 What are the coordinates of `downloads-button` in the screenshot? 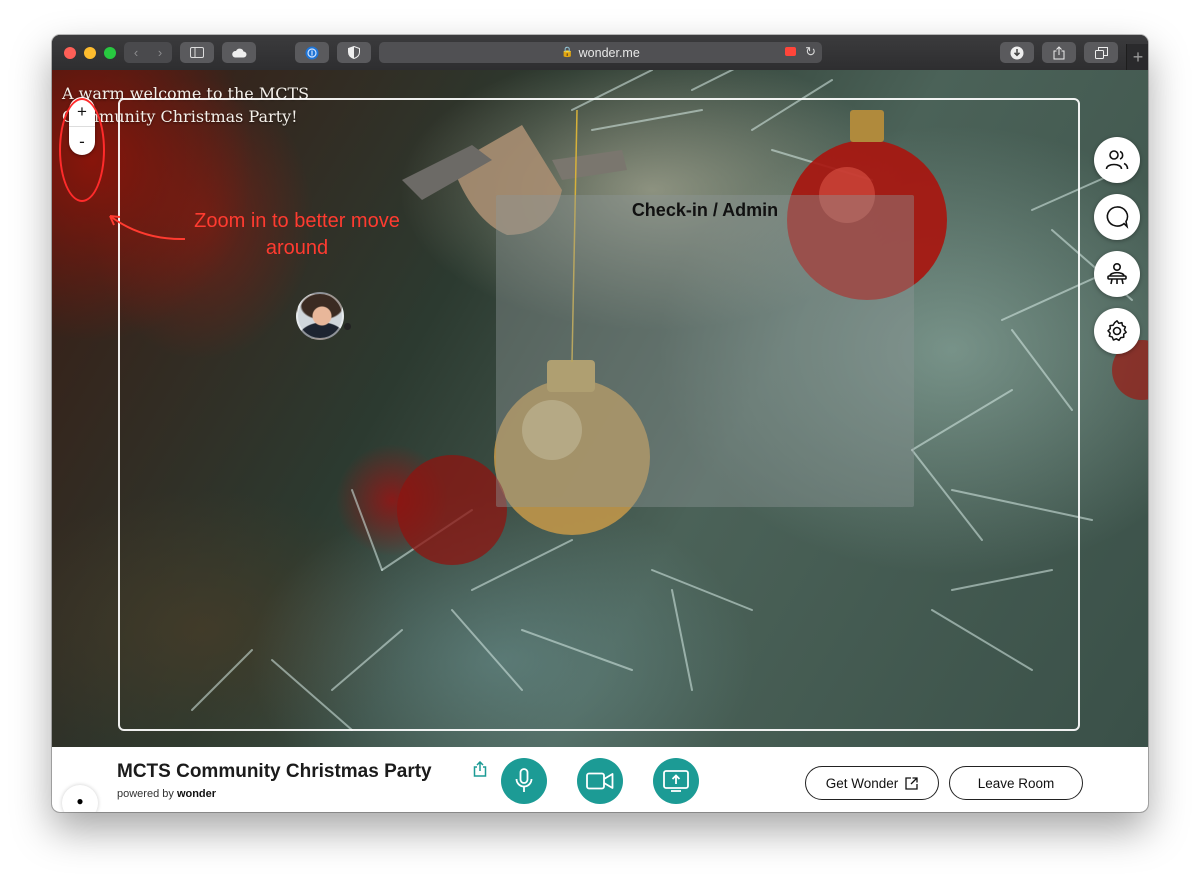 It's located at (1017, 52).